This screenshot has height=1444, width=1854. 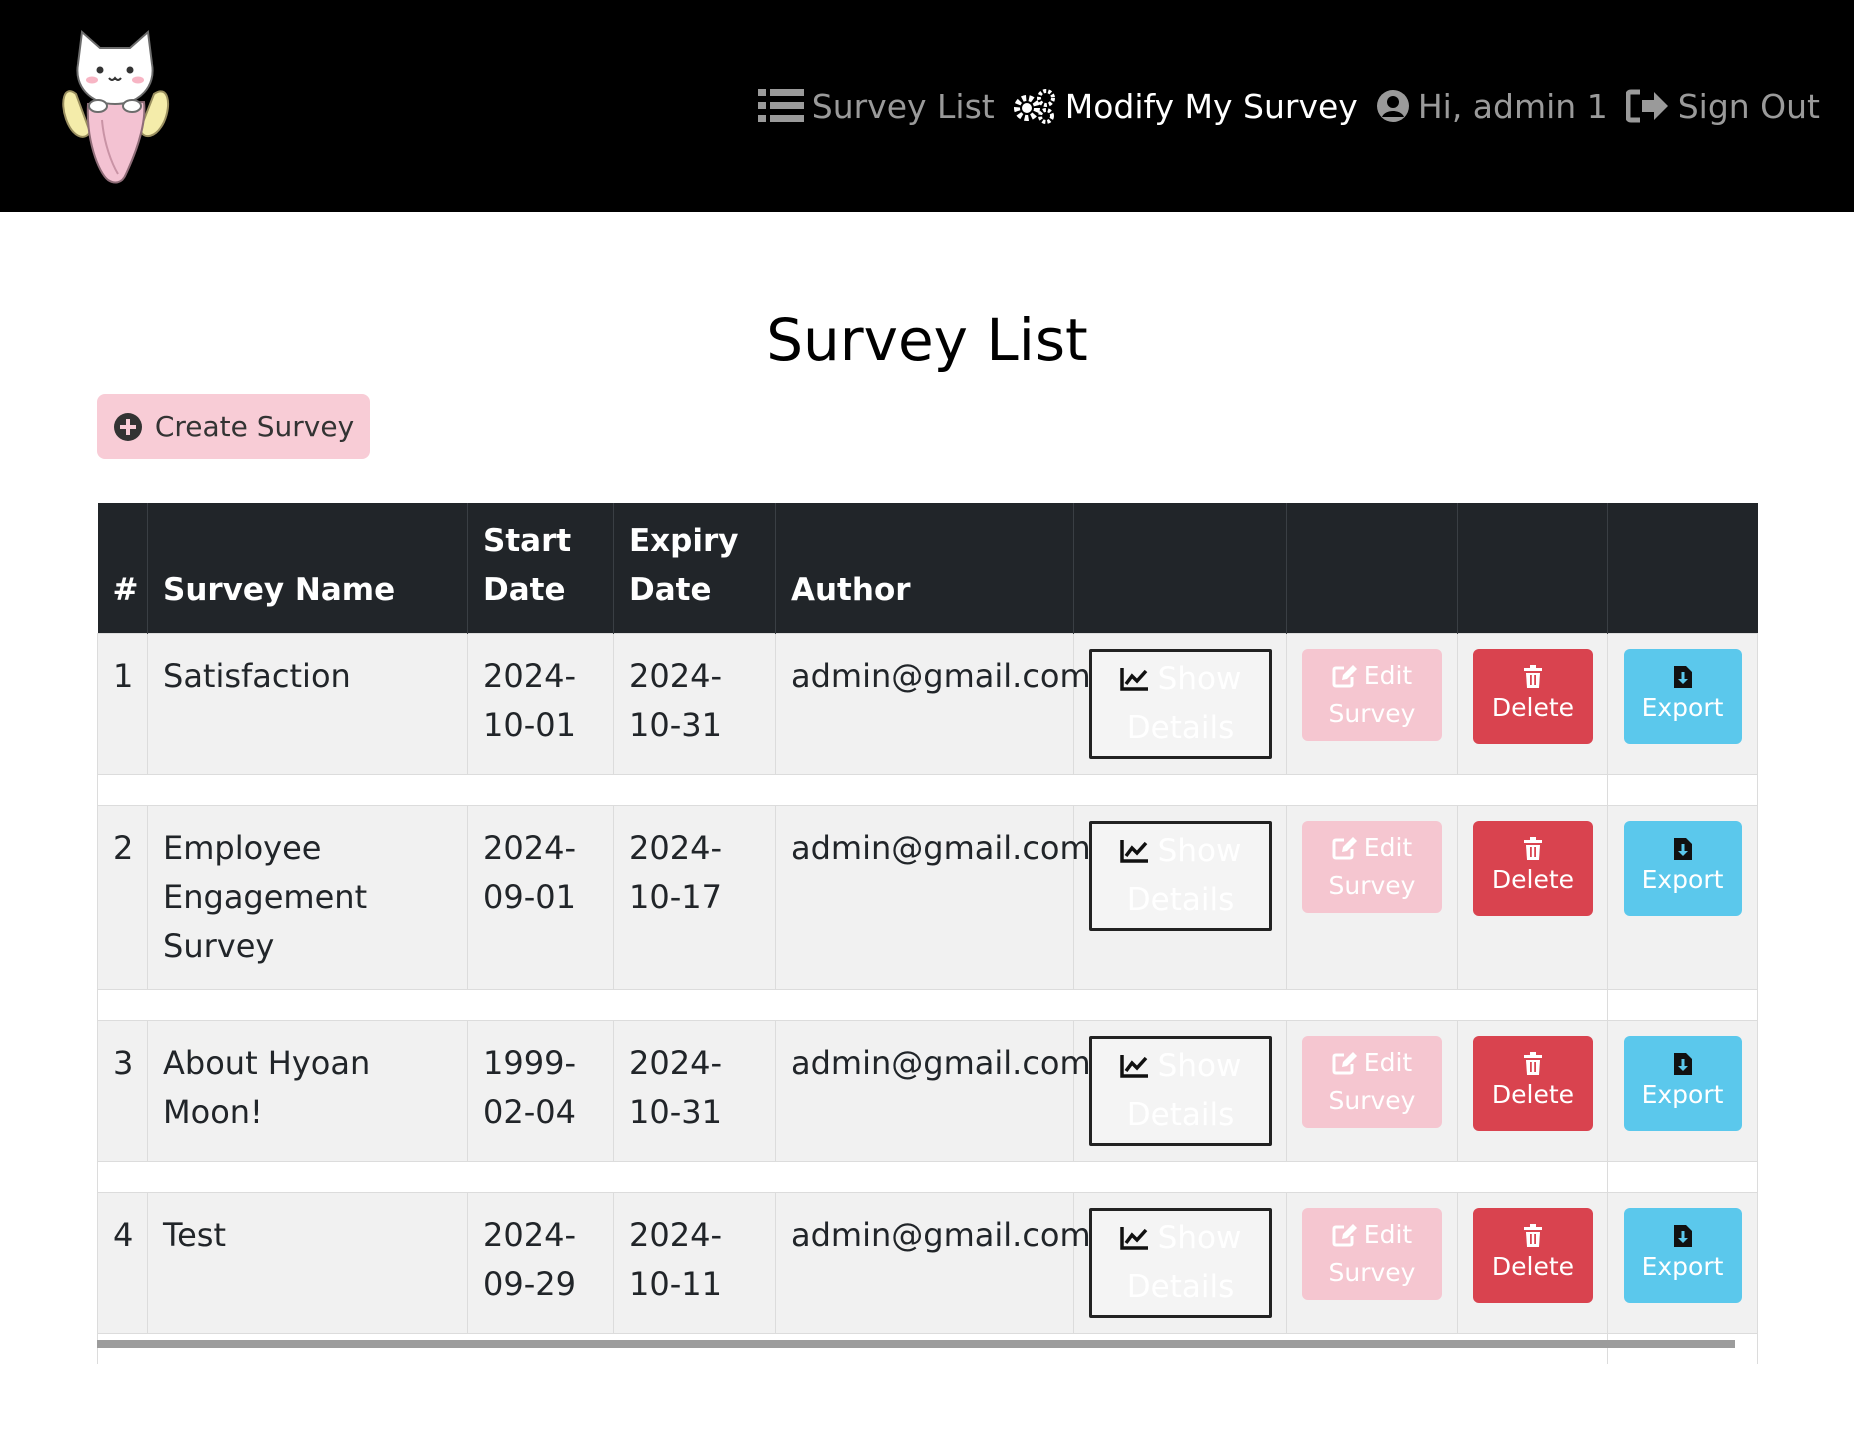 What do you see at coordinates (694, 568) in the screenshot?
I see `header-expiry-date: Expiry Date` at bounding box center [694, 568].